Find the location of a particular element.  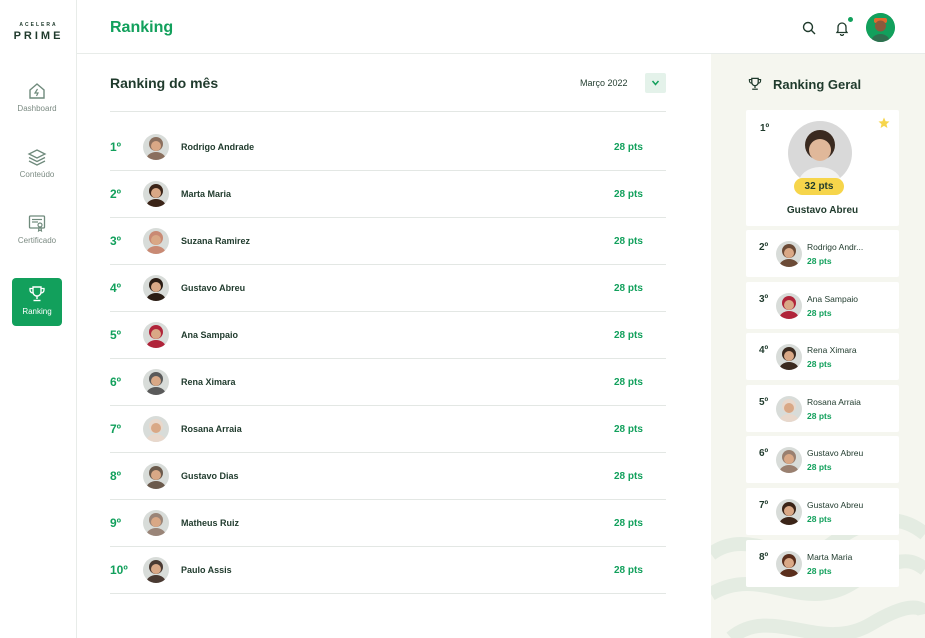

user-avatar is located at coordinates (880, 27).